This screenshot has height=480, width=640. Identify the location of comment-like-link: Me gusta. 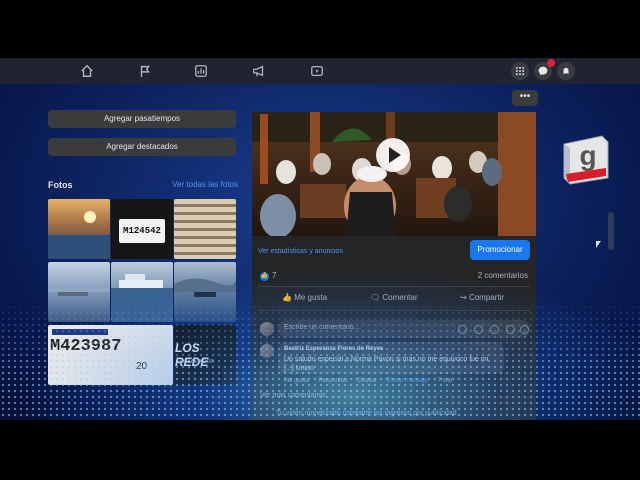
(296, 381).